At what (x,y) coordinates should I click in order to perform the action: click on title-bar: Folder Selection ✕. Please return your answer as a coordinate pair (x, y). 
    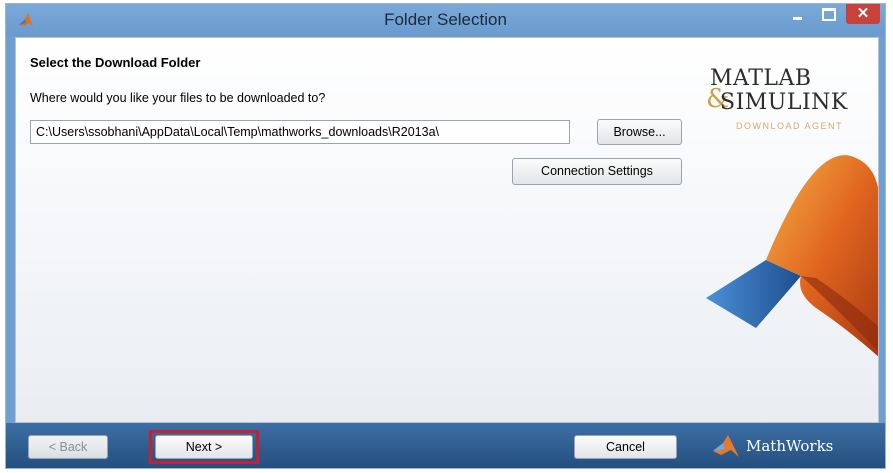
    Looking at the image, I should click on (445, 20).